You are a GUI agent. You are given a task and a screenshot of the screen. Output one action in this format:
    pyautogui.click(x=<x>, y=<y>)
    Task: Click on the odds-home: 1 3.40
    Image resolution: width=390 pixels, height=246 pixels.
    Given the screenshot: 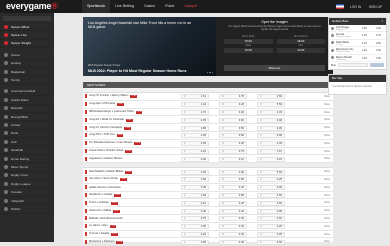 What is the action you would take?
    pyautogui.click(x=195, y=159)
    